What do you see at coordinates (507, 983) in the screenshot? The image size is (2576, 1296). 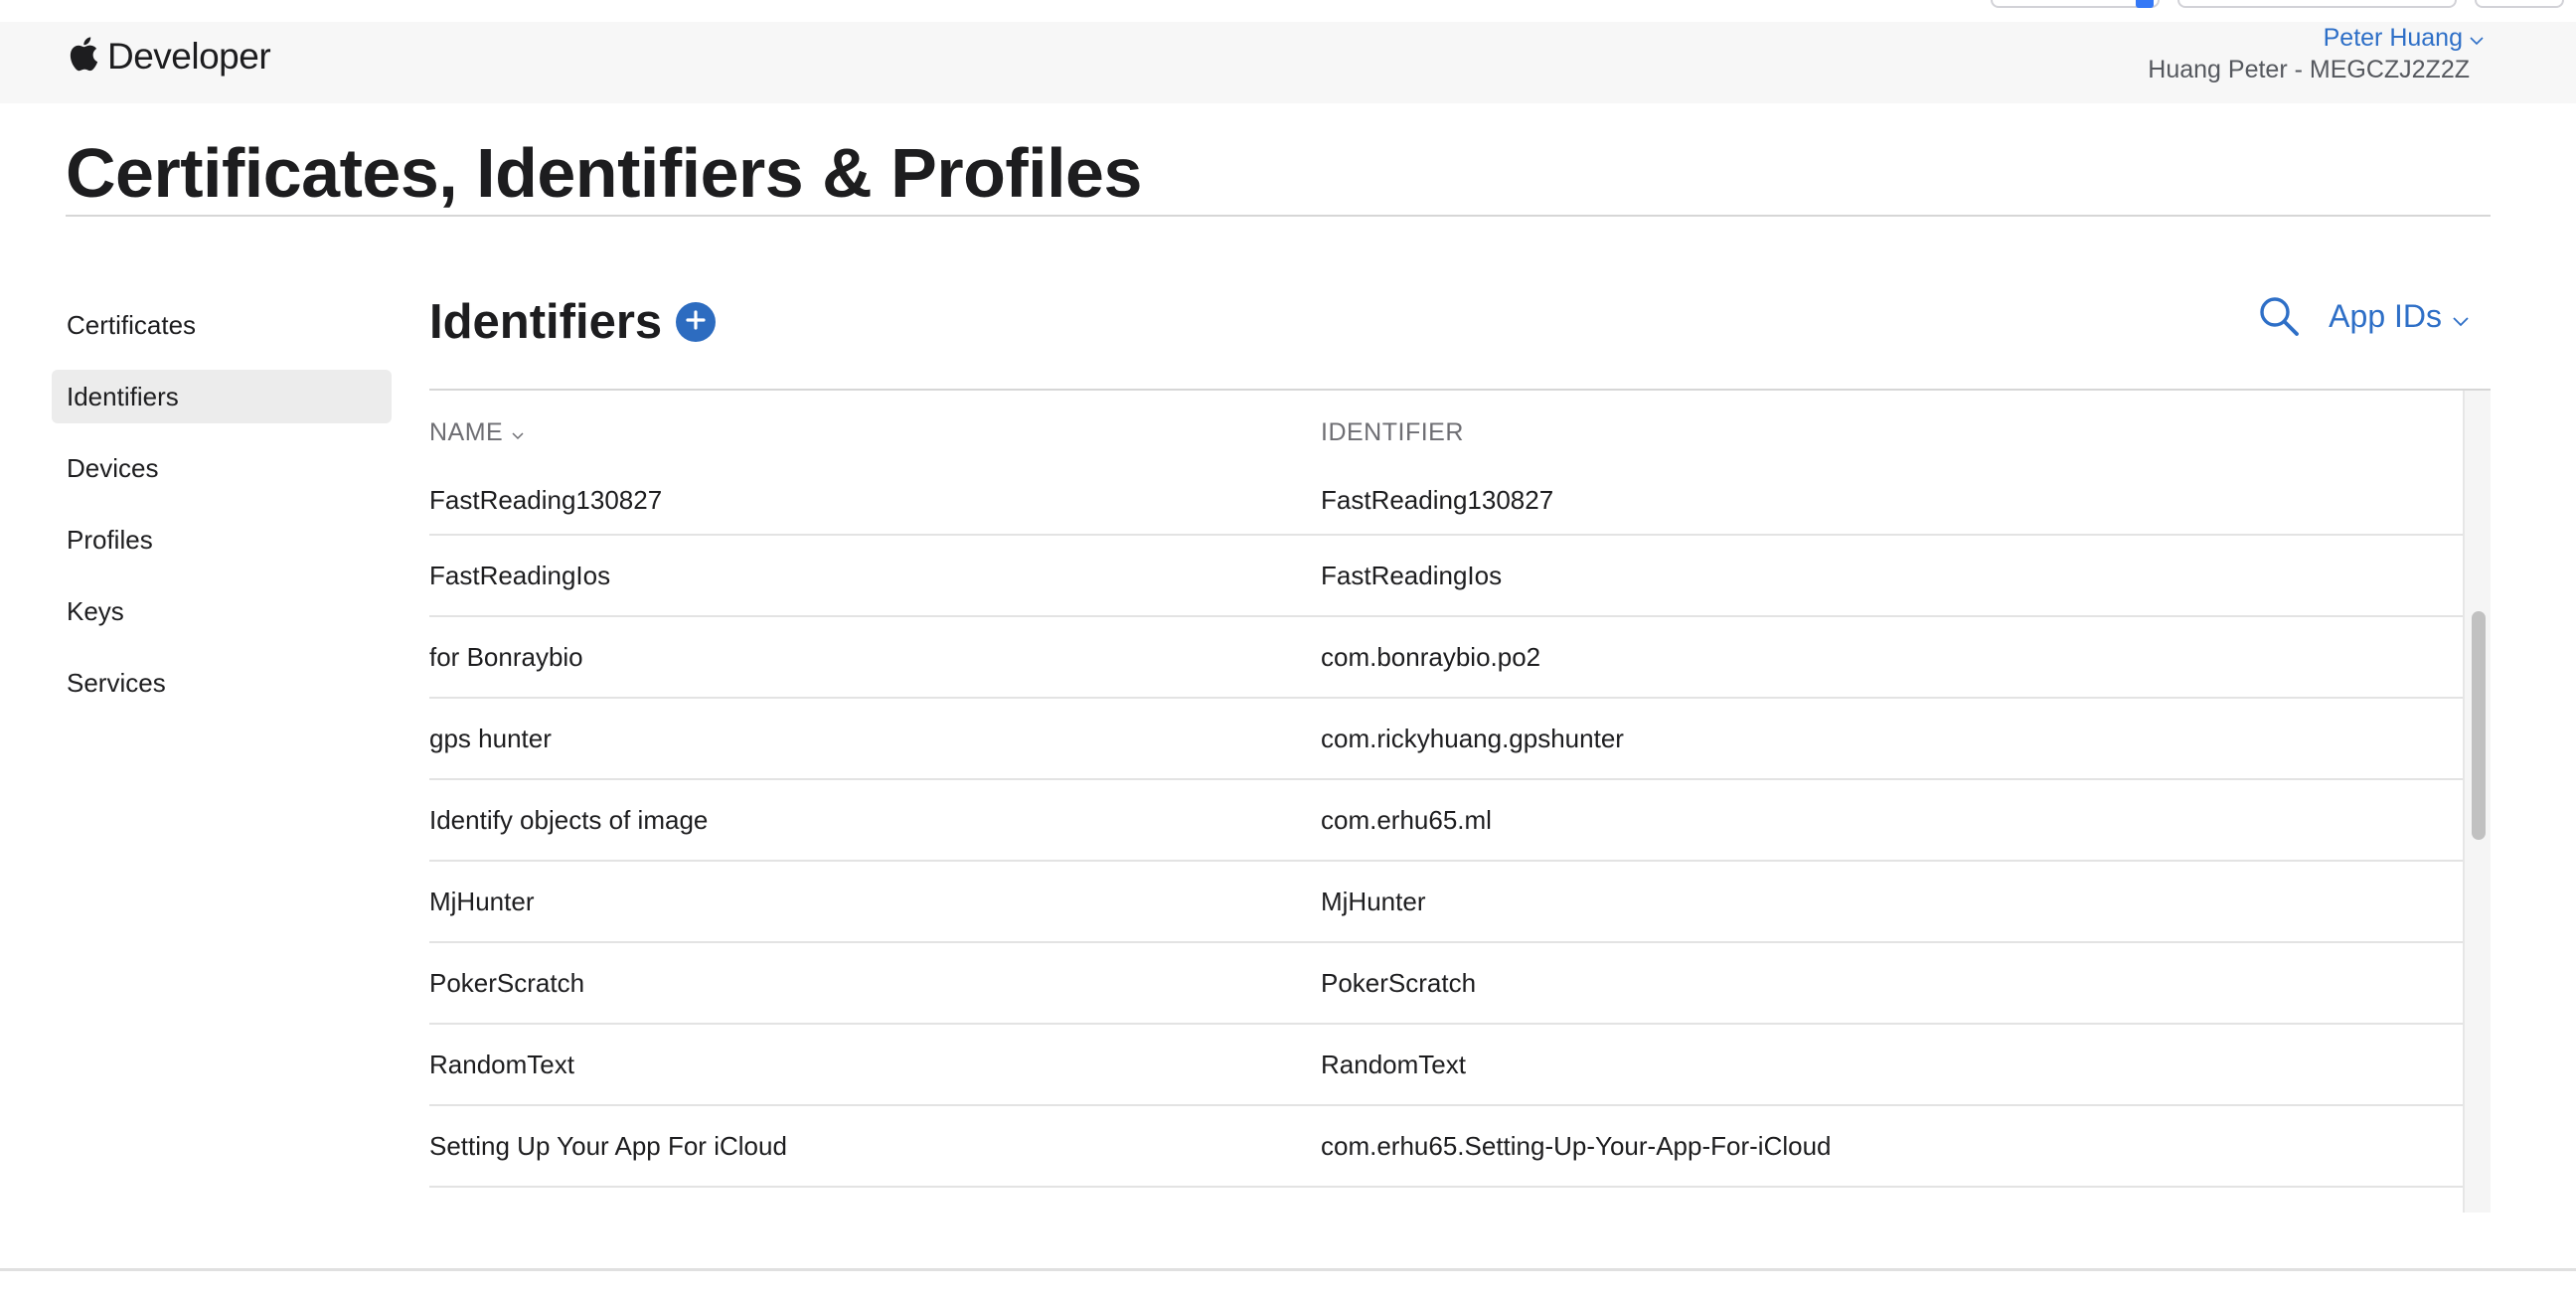 I see `cell-name: PokerScratch` at bounding box center [507, 983].